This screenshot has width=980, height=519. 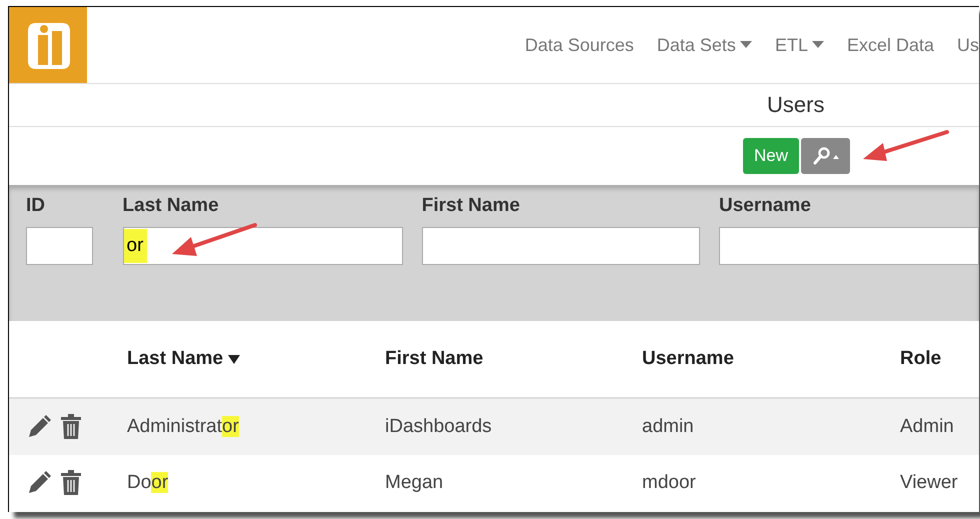 I want to click on search-toggle-button, so click(x=825, y=156).